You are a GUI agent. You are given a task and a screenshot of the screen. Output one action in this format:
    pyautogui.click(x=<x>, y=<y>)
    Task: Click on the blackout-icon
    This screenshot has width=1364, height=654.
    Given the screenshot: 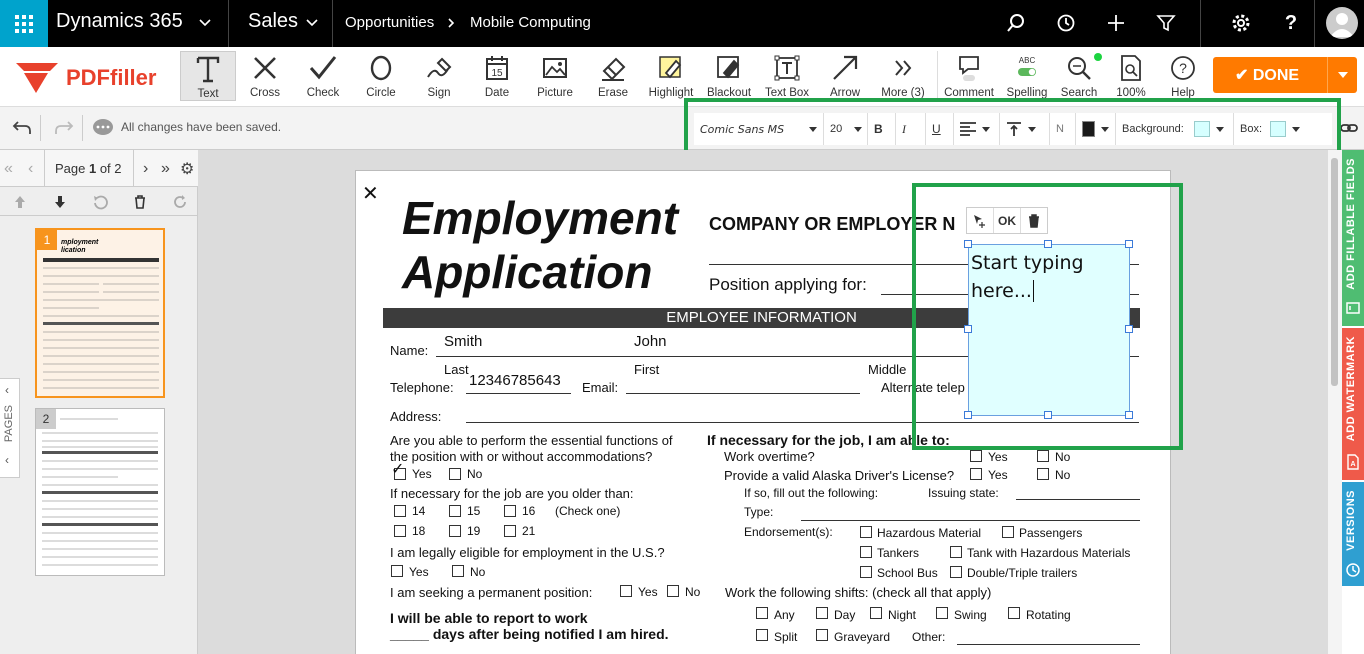 What is the action you would take?
    pyautogui.click(x=728, y=67)
    